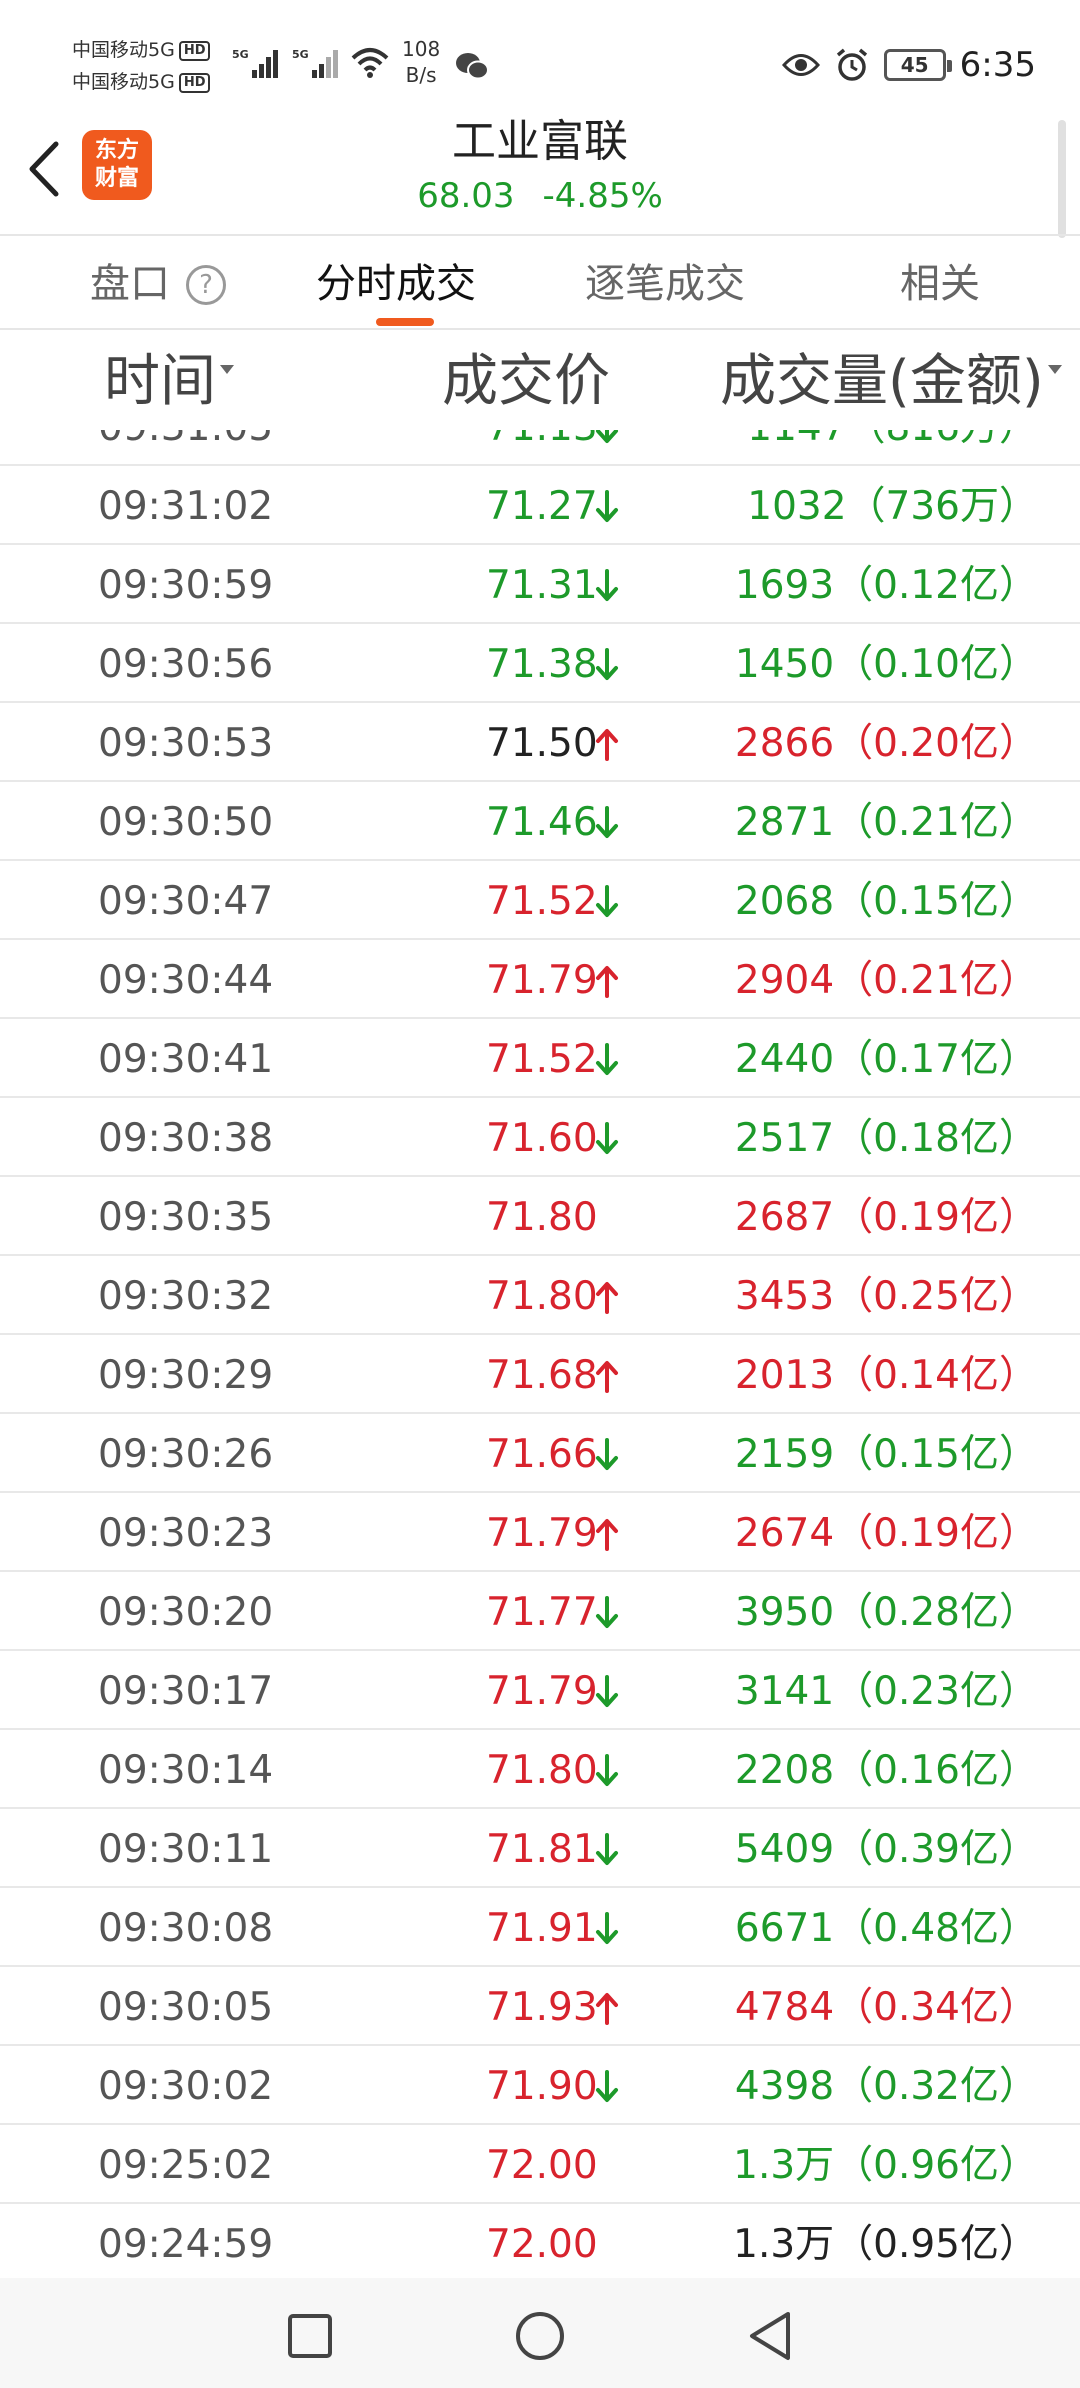 The image size is (1080, 2388). I want to click on stock-change: -4.85%, so click(602, 196).